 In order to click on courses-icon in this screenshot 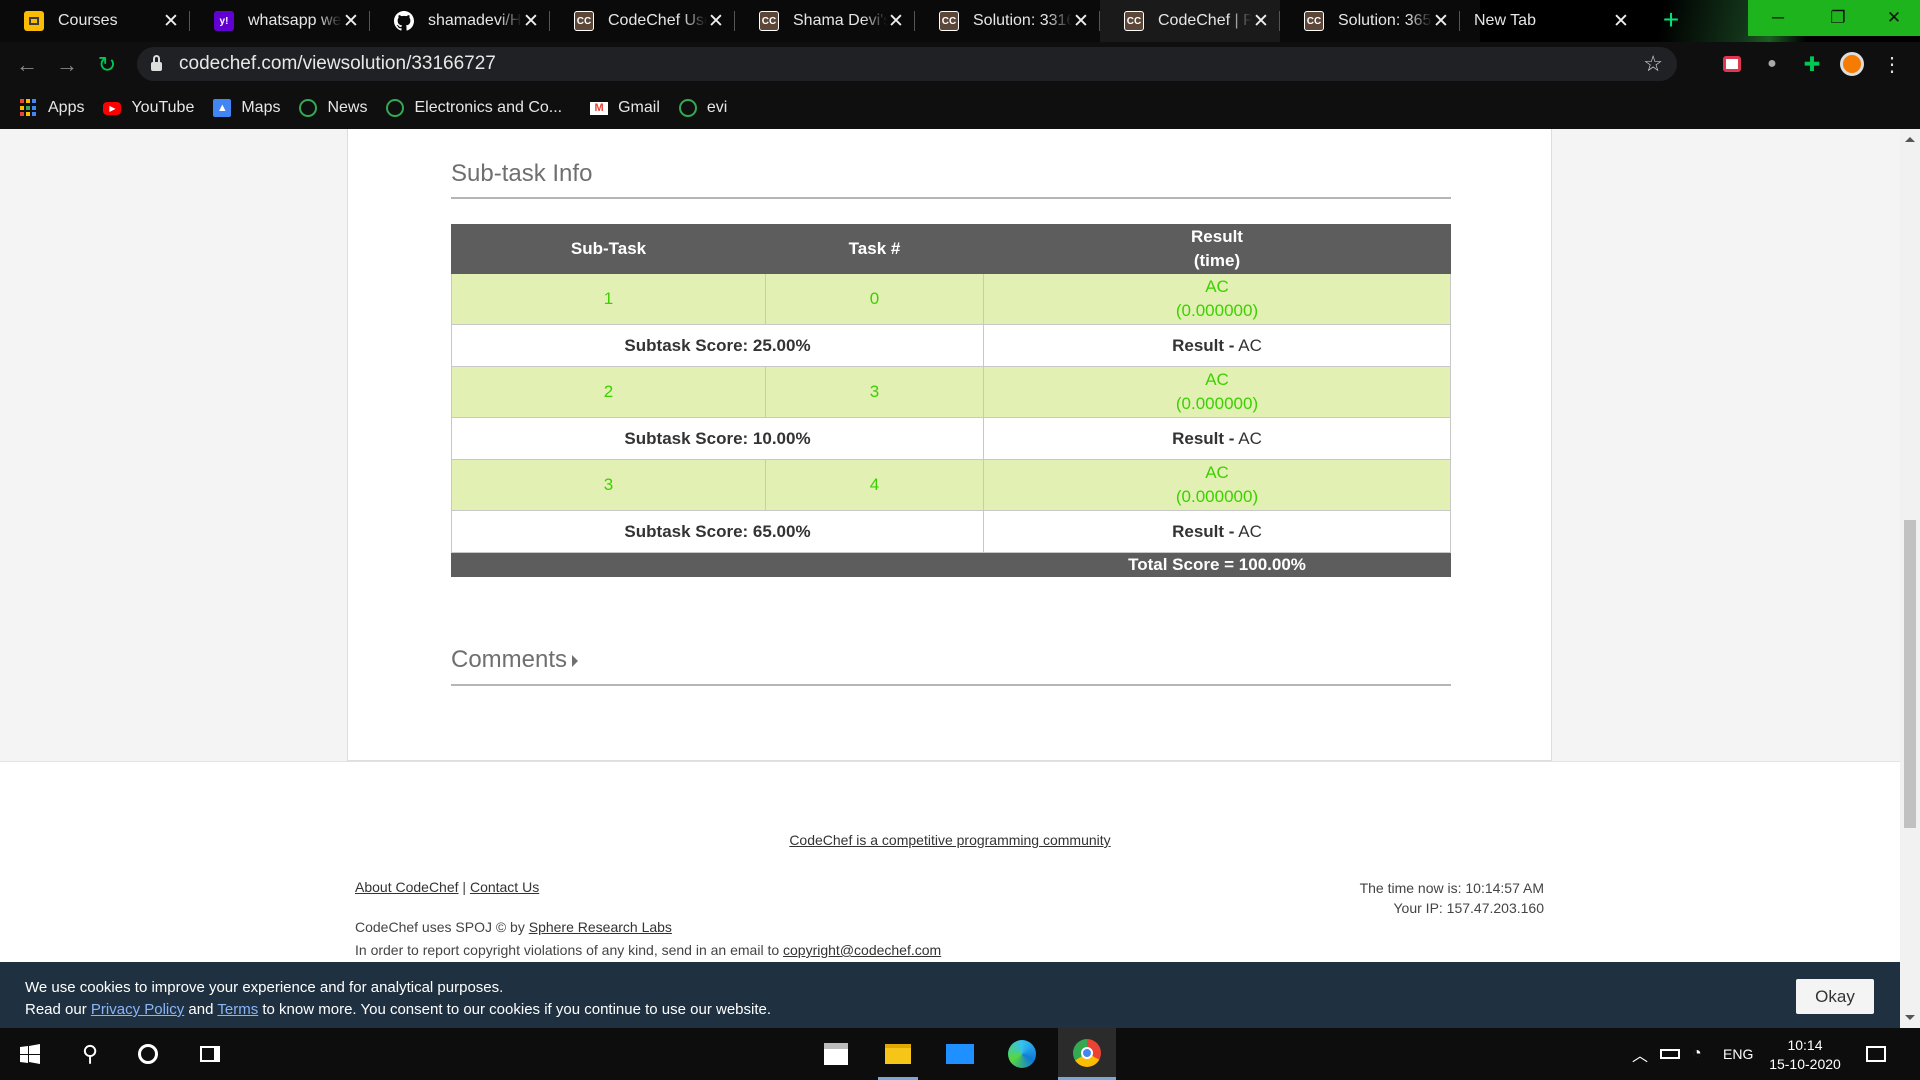, I will do `click(34, 21)`.